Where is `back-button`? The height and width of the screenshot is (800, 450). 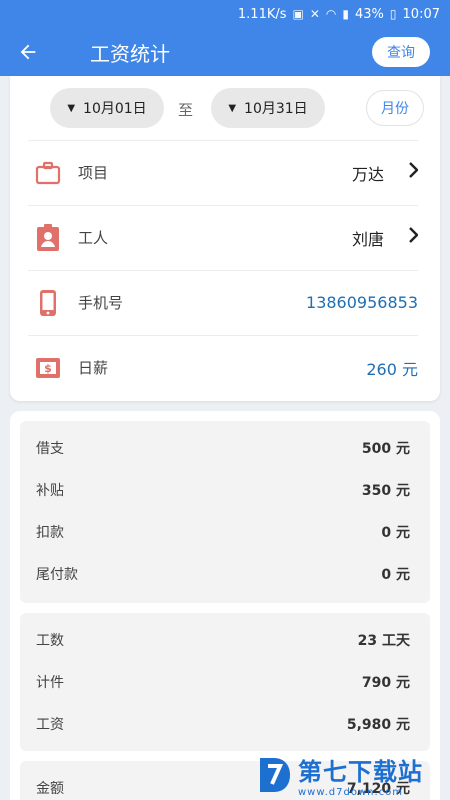
back-button is located at coordinates (28, 52).